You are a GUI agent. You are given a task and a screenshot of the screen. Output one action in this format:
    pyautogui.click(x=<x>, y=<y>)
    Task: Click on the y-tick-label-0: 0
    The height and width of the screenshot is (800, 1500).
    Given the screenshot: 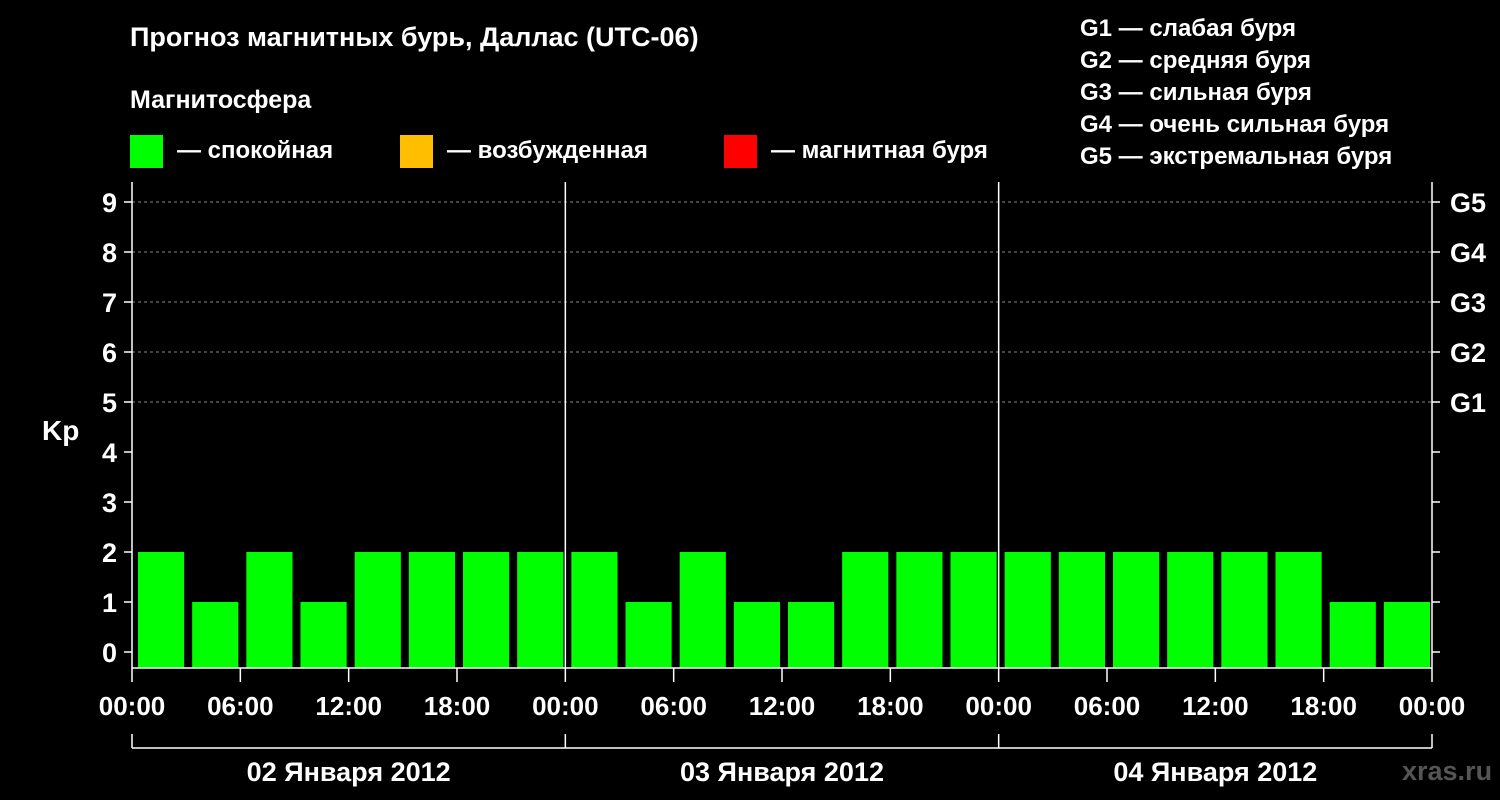 What is the action you would take?
    pyautogui.click(x=109, y=653)
    